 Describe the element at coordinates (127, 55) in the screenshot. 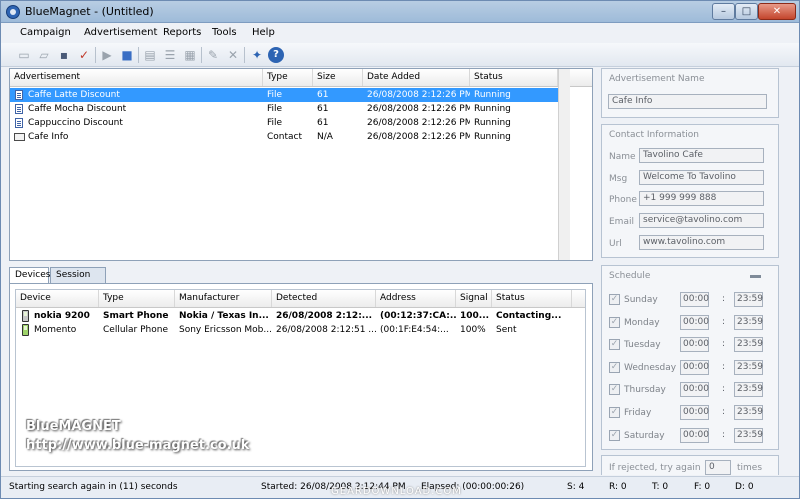

I see `stop-icon: ■` at that location.